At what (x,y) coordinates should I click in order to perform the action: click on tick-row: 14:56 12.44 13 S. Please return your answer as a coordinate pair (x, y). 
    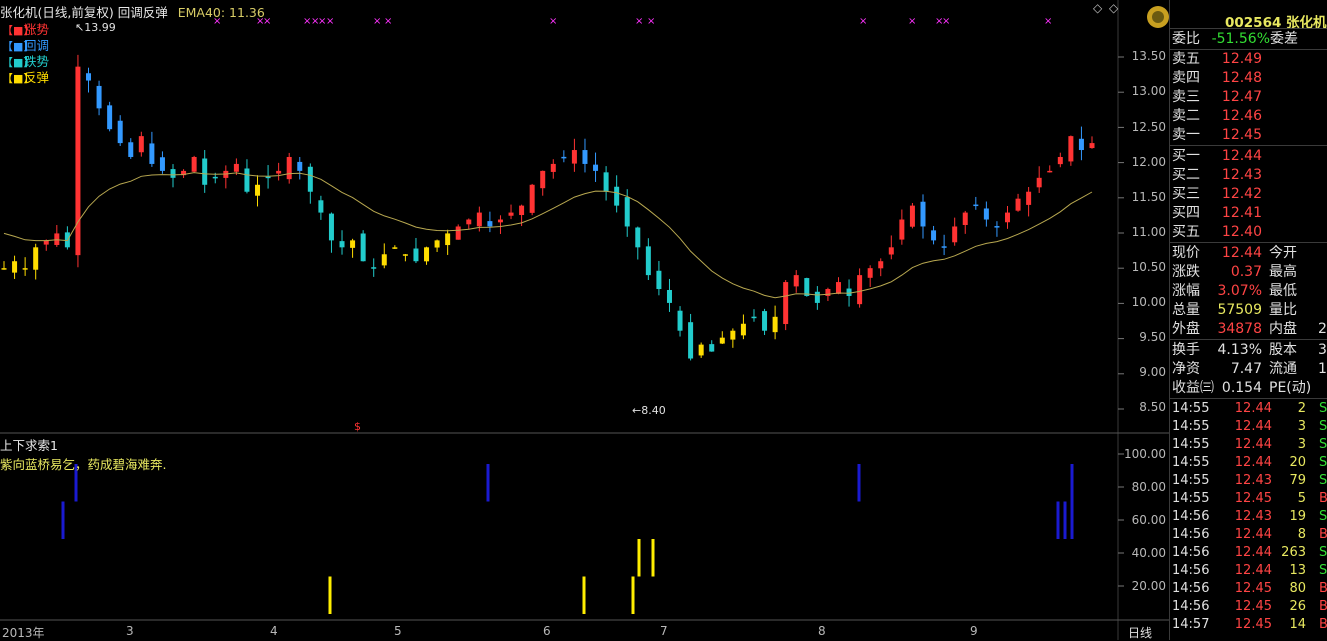
    Looking at the image, I should click on (1248, 571).